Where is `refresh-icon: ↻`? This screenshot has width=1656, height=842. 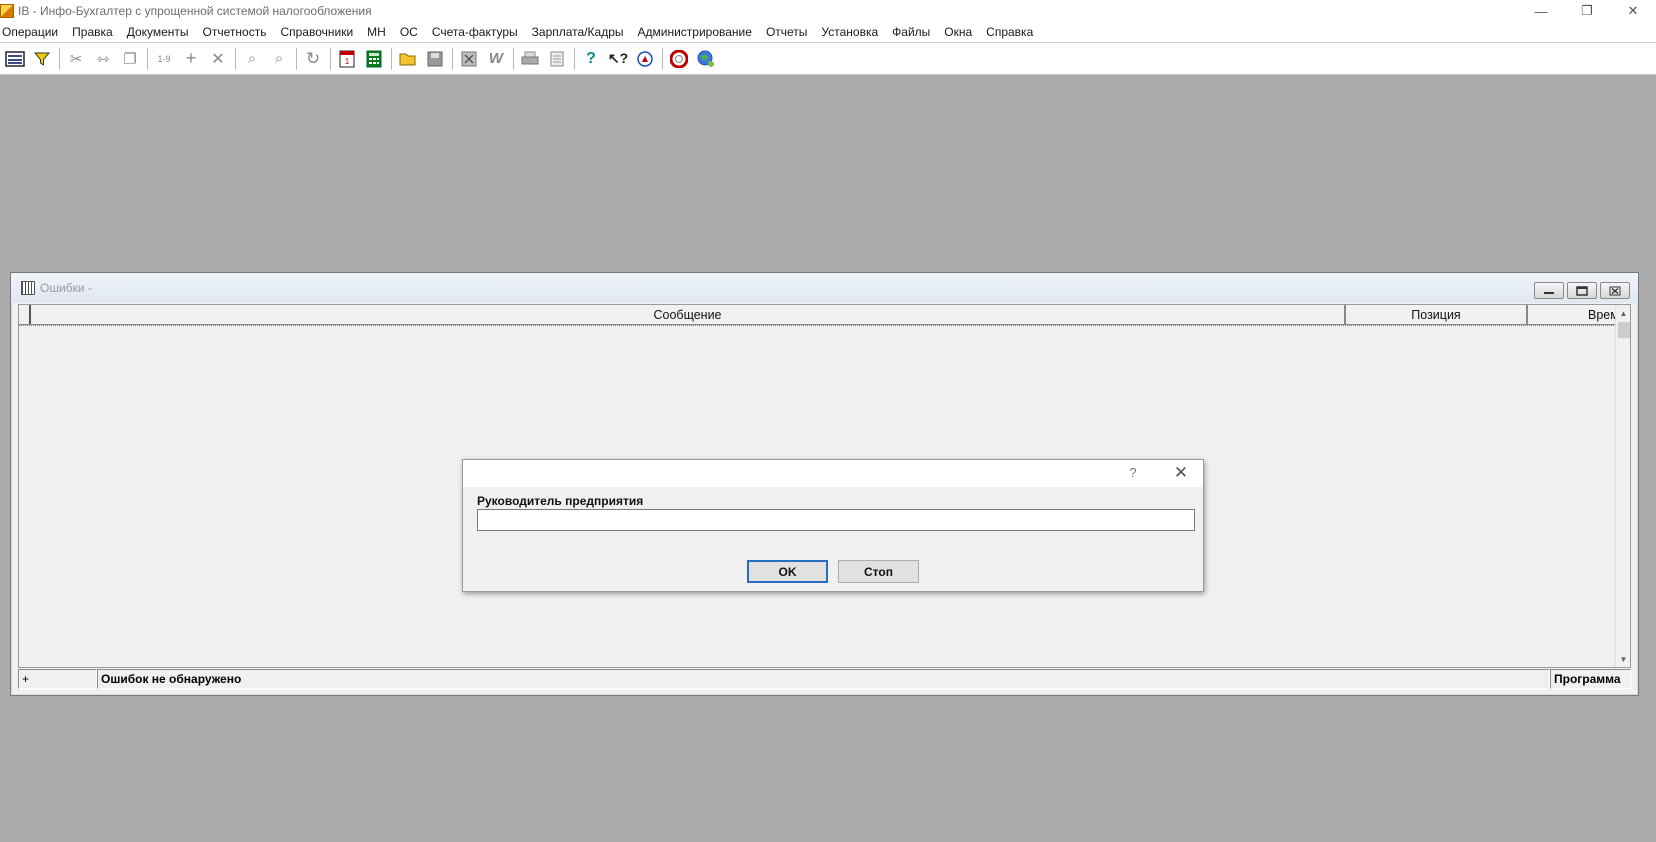
refresh-icon: ↻ is located at coordinates (313, 59).